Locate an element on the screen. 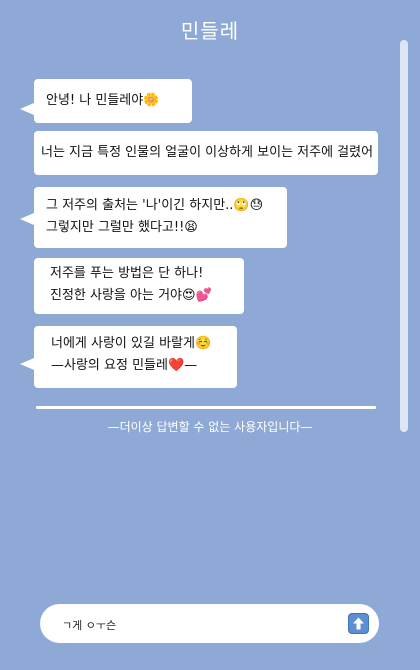 This screenshot has width=420, height=670. divider is located at coordinates (206, 407).